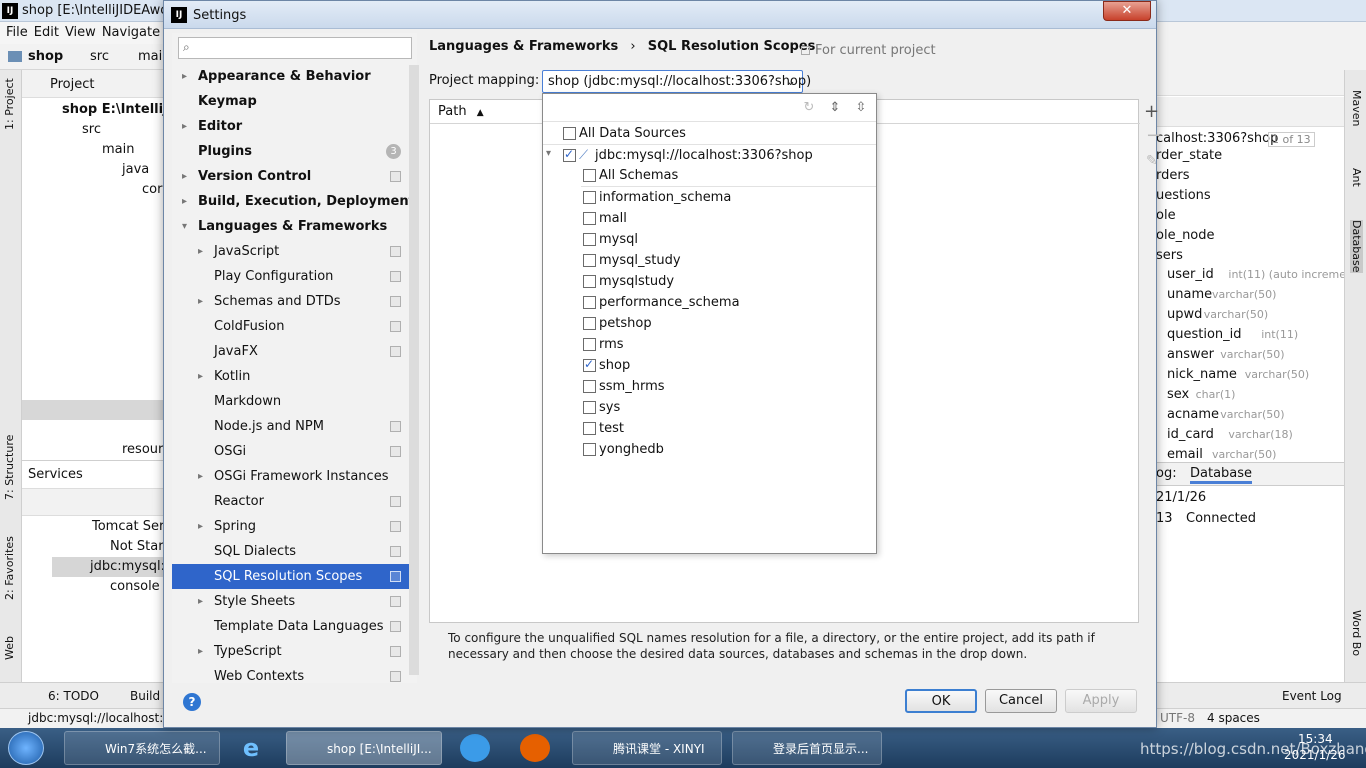  I want to click on all-schemas-checkbox, so click(589, 175).